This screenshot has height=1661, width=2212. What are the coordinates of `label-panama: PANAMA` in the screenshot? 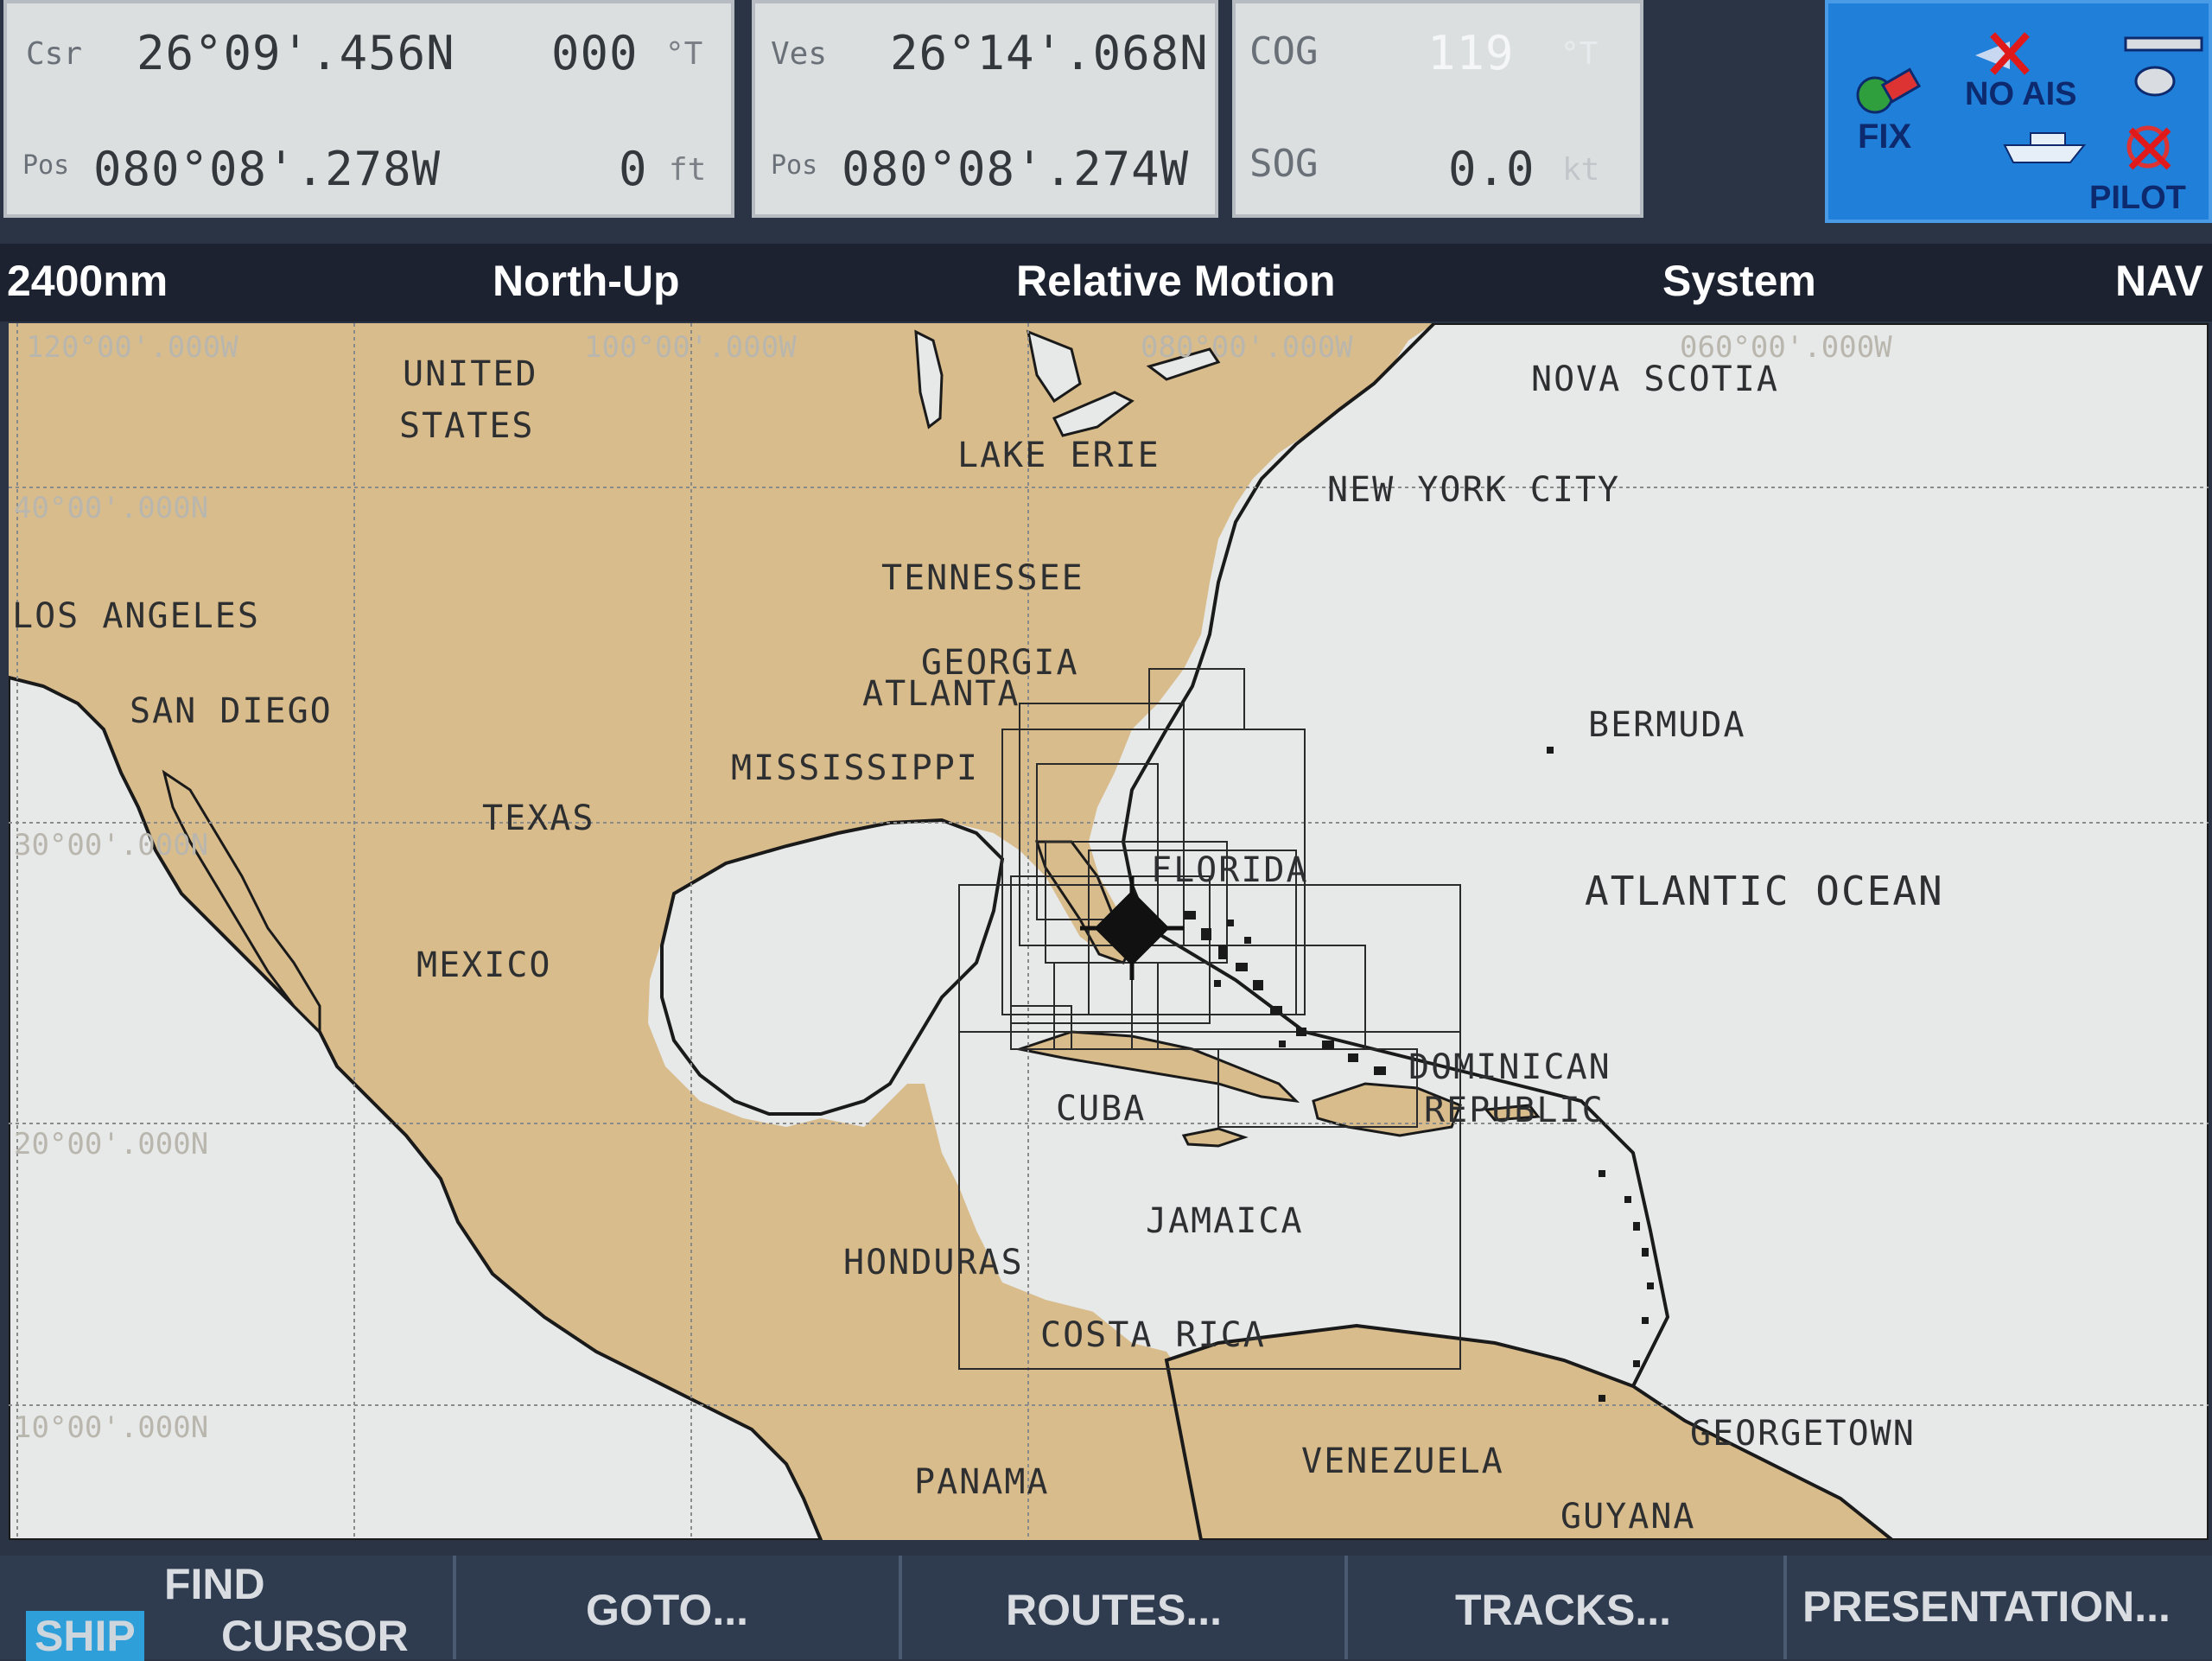 It's located at (982, 1482).